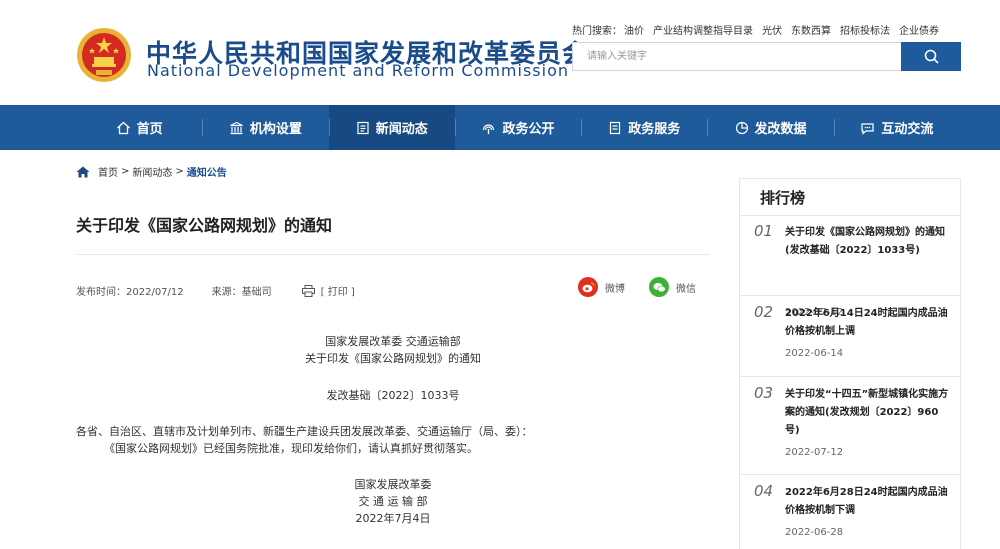  Describe the element at coordinates (637, 287) in the screenshot. I see `share-bar: 微博 微信` at that location.